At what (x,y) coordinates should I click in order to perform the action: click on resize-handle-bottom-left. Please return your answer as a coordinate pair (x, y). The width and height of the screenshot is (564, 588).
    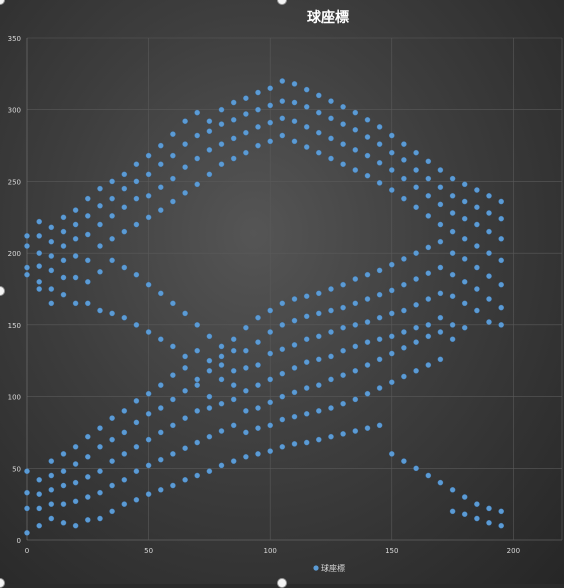
    Looking at the image, I should click on (2, 583).